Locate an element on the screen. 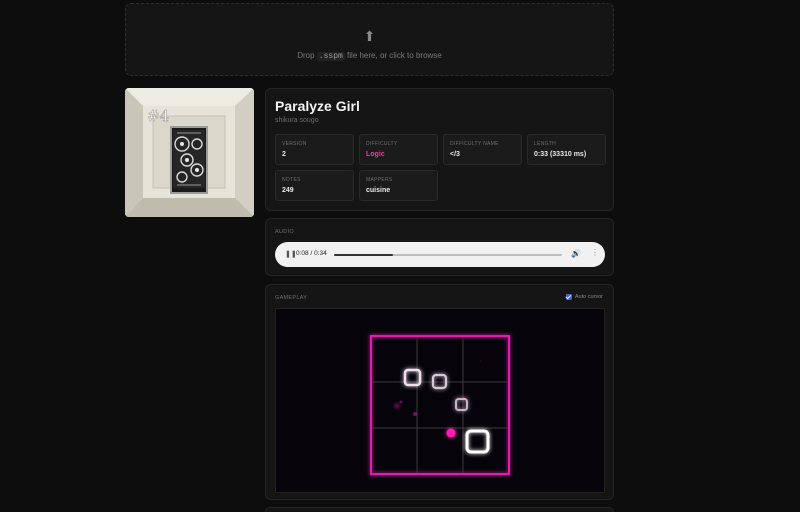 The width and height of the screenshot is (800, 512). gameplay-canvas is located at coordinates (440, 400).